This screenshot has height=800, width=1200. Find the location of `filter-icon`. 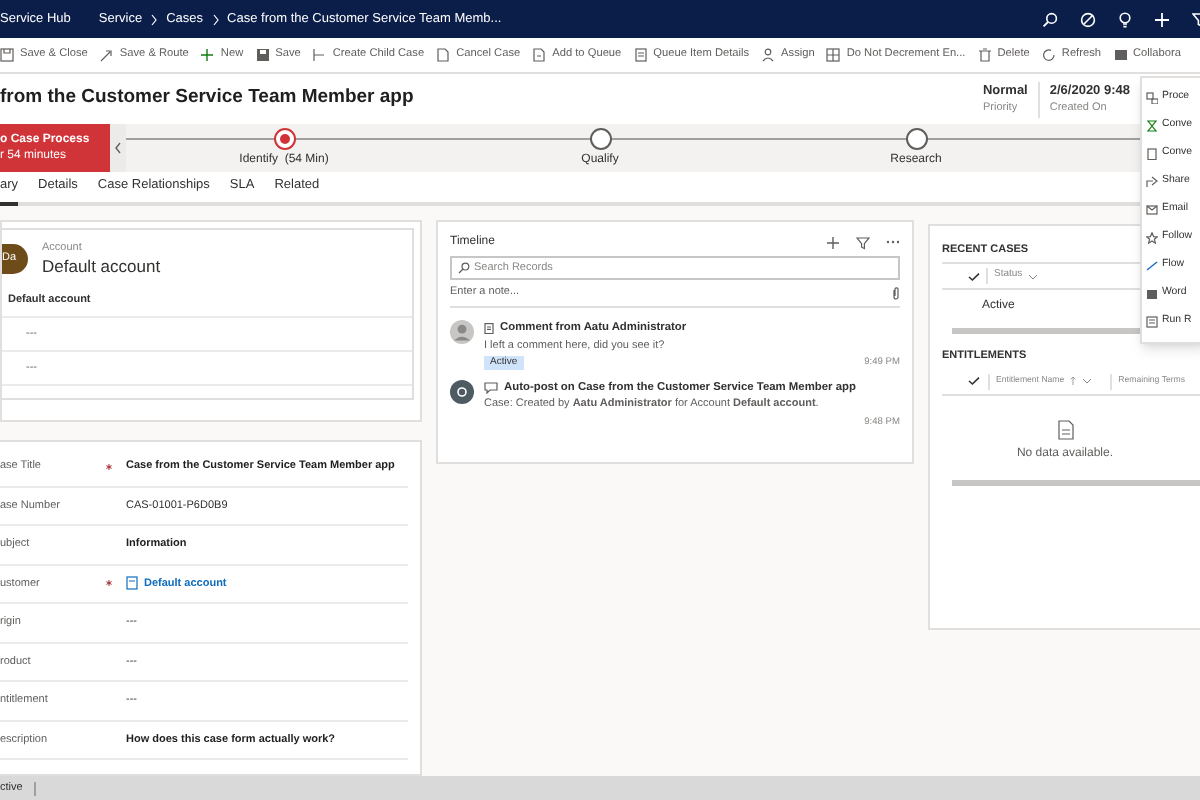

filter-icon is located at coordinates (863, 242).